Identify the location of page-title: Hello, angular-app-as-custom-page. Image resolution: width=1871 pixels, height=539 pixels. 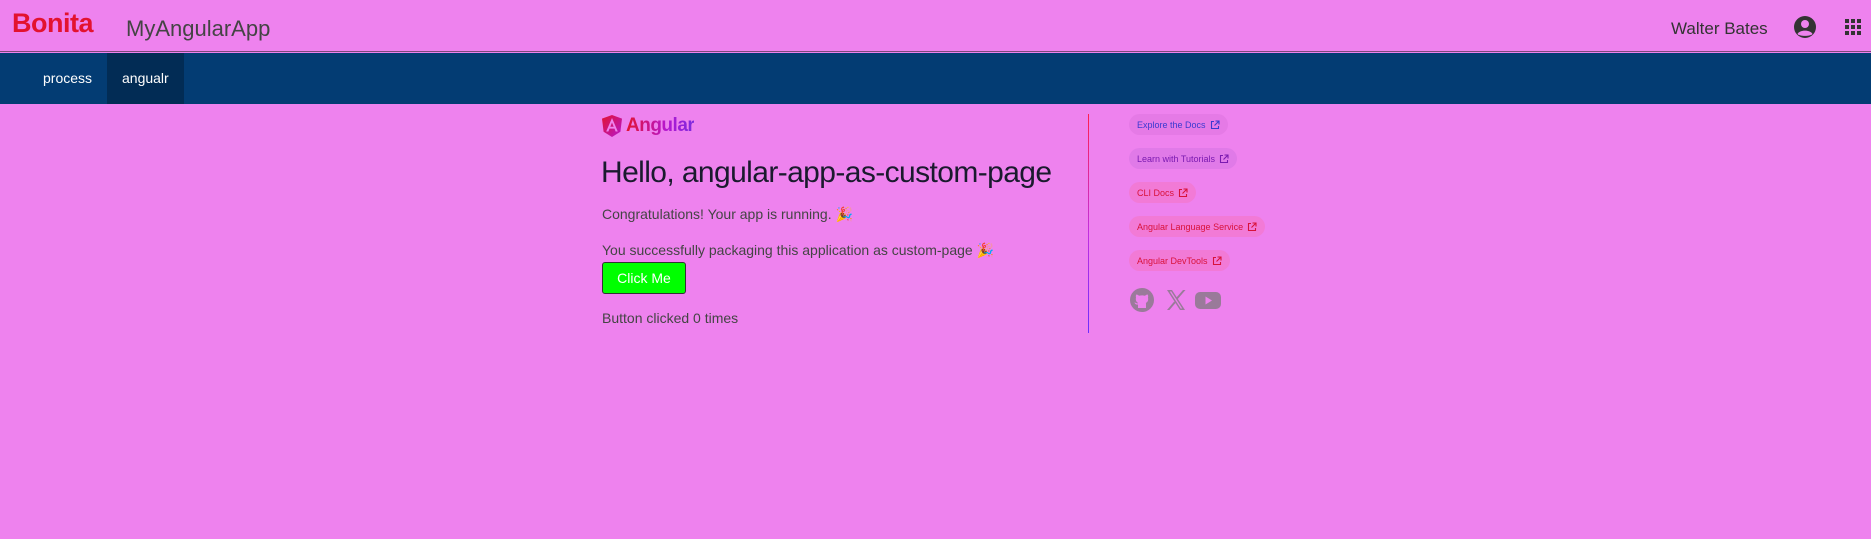
(826, 172).